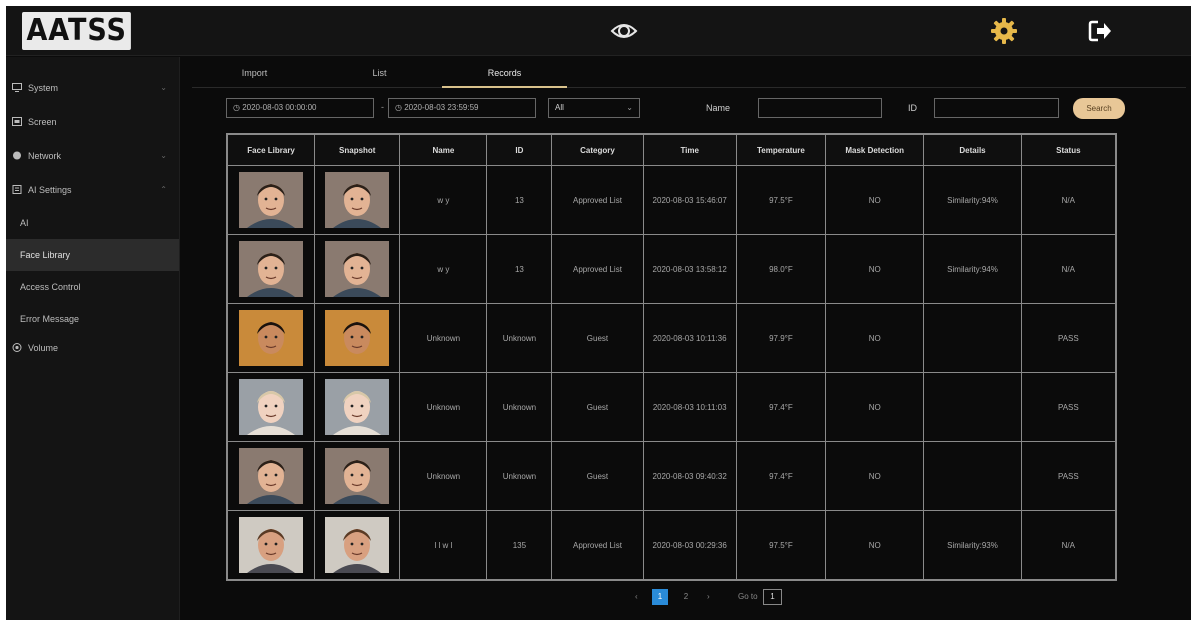  Describe the element at coordinates (781, 150) in the screenshot. I see `column-header: Temperature` at that location.